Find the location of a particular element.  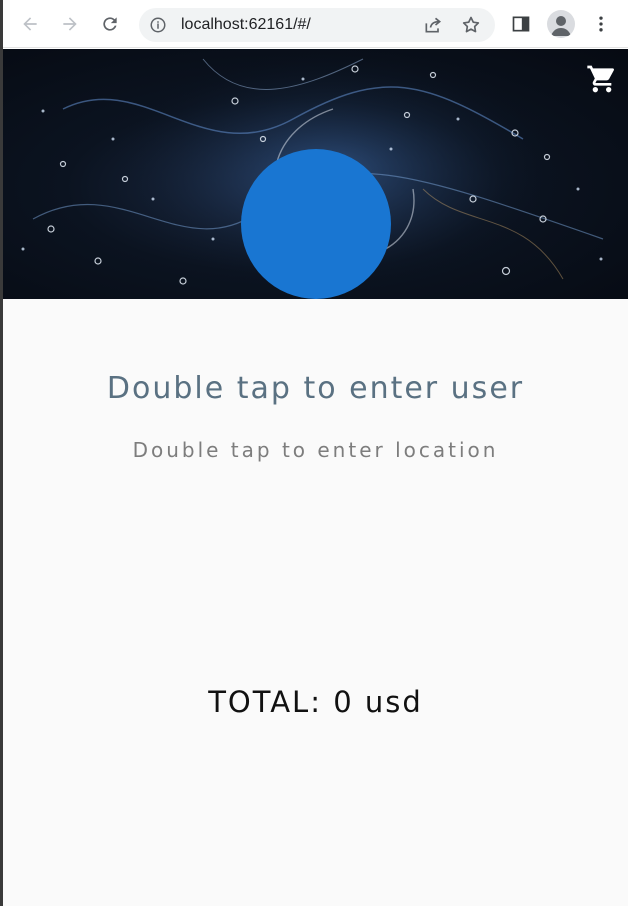

user-name-prompt: Double tap to enter user is located at coordinates (315, 388).